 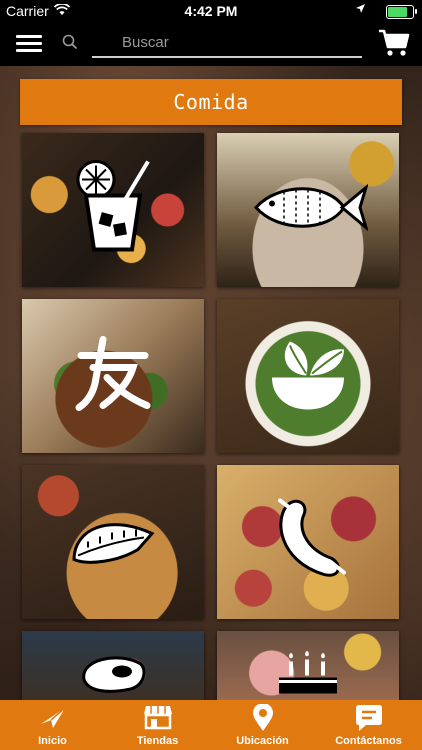 What do you see at coordinates (157, 741) in the screenshot?
I see `tab-label: Tiendas` at bounding box center [157, 741].